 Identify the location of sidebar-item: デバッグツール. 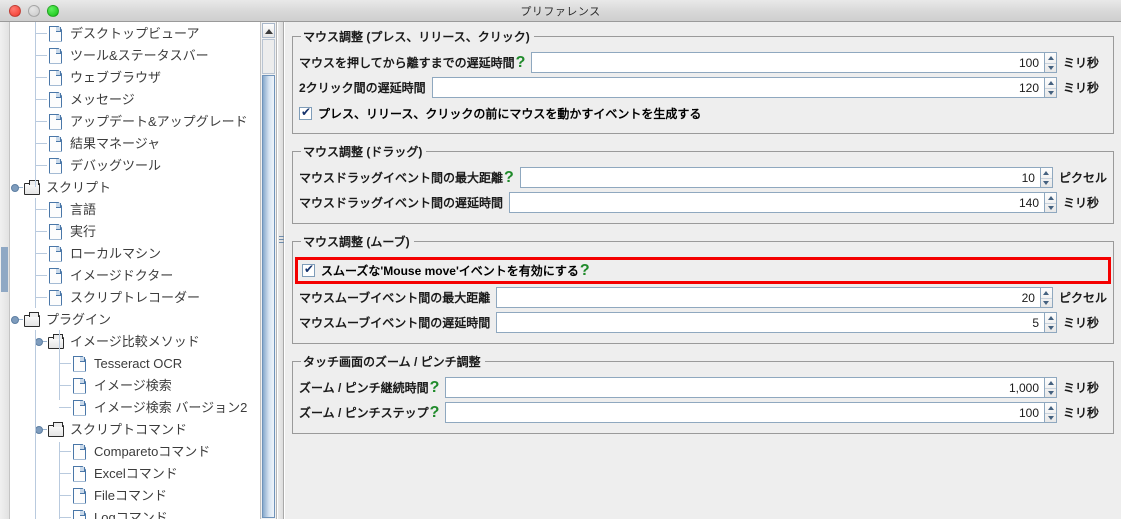
(135, 165).